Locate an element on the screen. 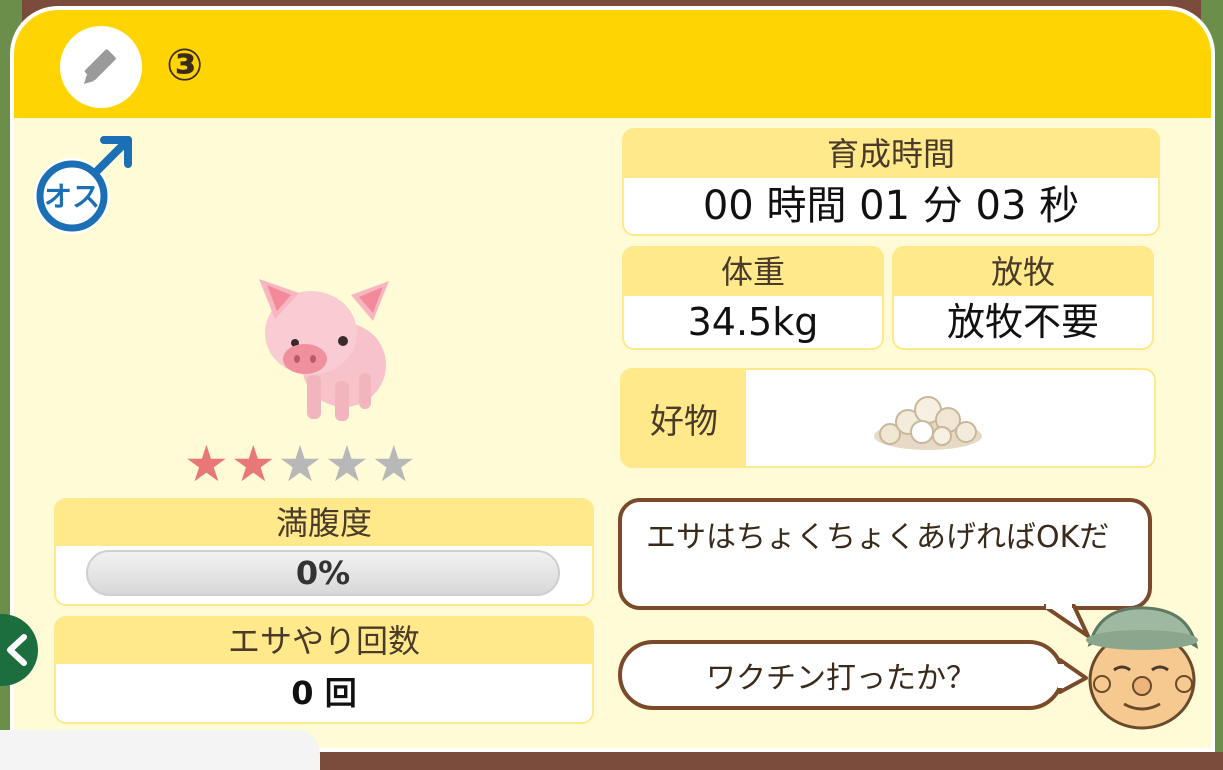 The width and height of the screenshot is (1223, 770). feed-count-label: エサやり回数 is located at coordinates (323, 641).